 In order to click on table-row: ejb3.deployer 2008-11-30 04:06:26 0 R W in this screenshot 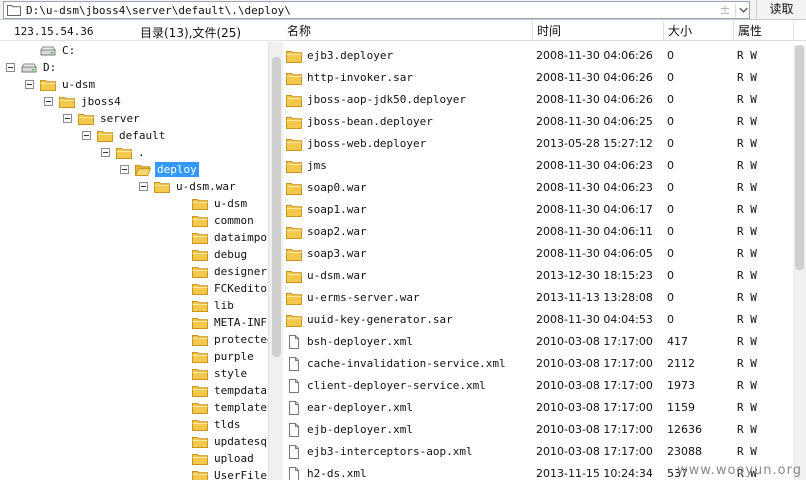, I will do `click(538, 56)`.